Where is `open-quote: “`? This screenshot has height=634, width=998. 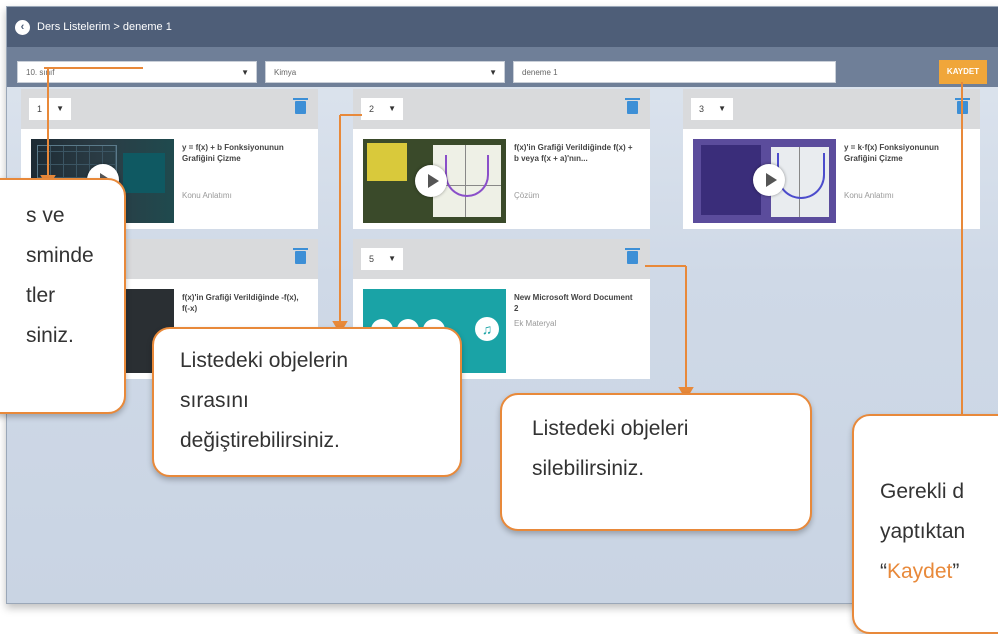
open-quote: “ is located at coordinates (883, 571).